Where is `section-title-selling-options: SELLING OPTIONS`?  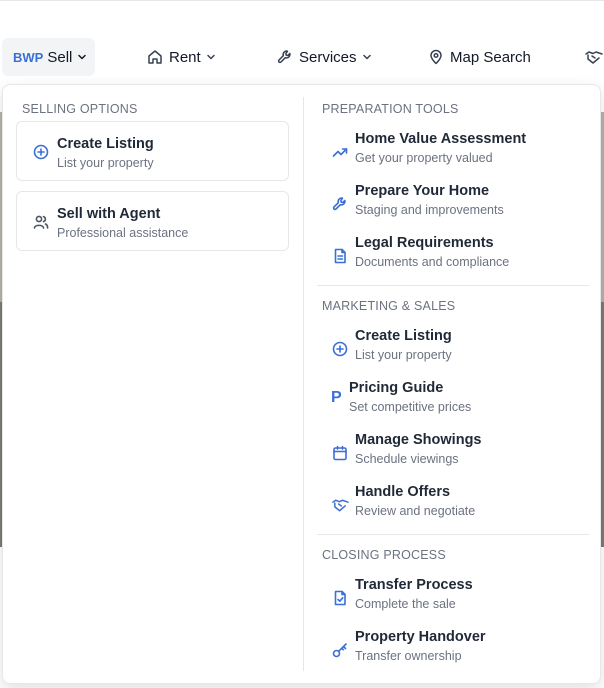
section-title-selling-options: SELLING OPTIONS is located at coordinates (80, 109).